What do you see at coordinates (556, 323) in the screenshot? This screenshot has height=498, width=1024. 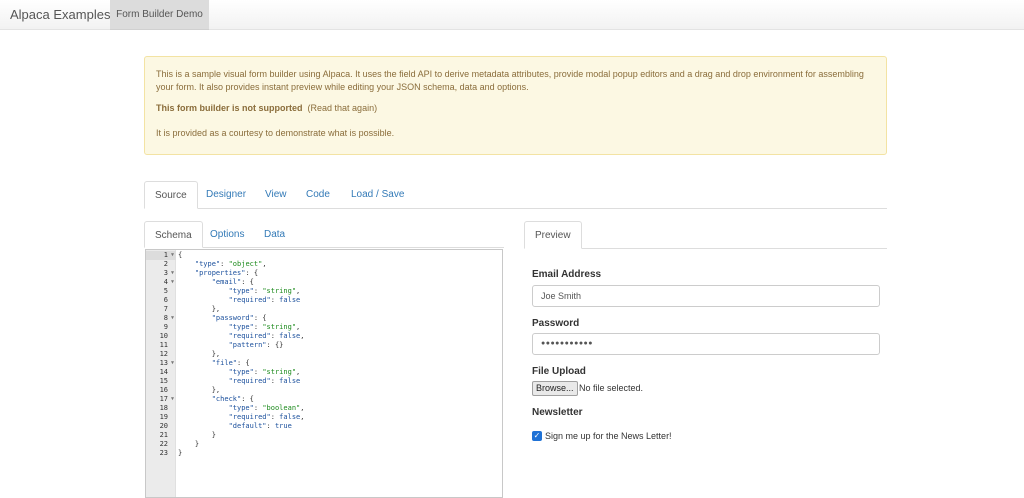 I see `password-label: Password` at bounding box center [556, 323].